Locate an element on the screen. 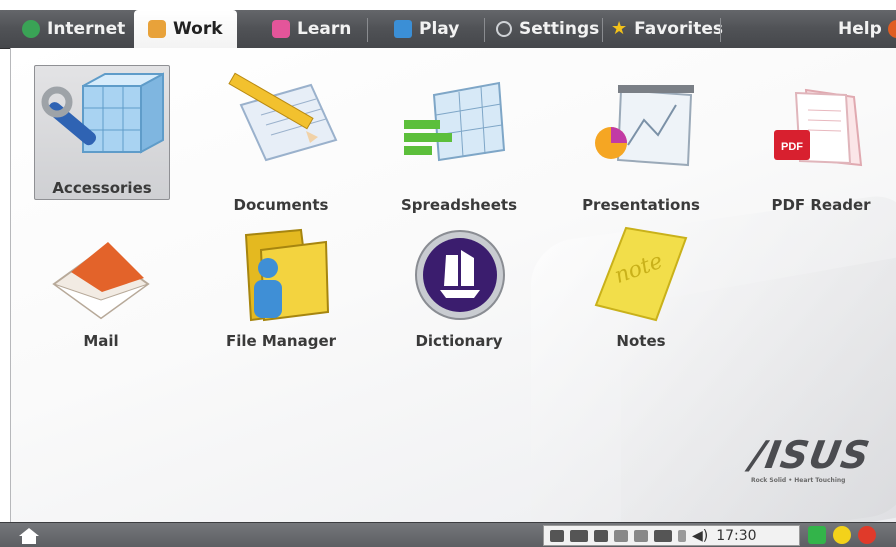 Image resolution: width=896 pixels, height=547 pixels. app-documents: Documents is located at coordinates (281, 139).